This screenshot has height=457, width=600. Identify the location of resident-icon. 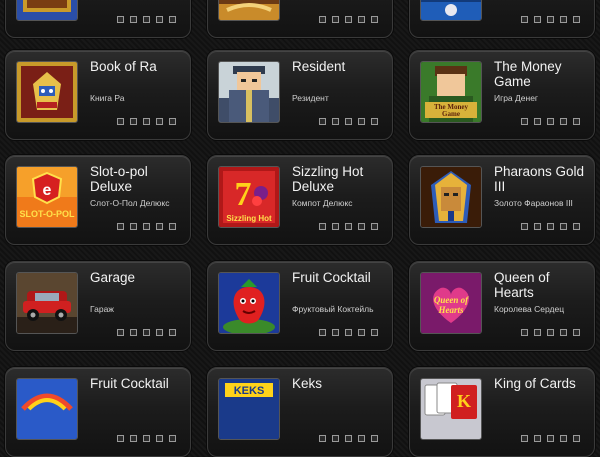
(249, 92).